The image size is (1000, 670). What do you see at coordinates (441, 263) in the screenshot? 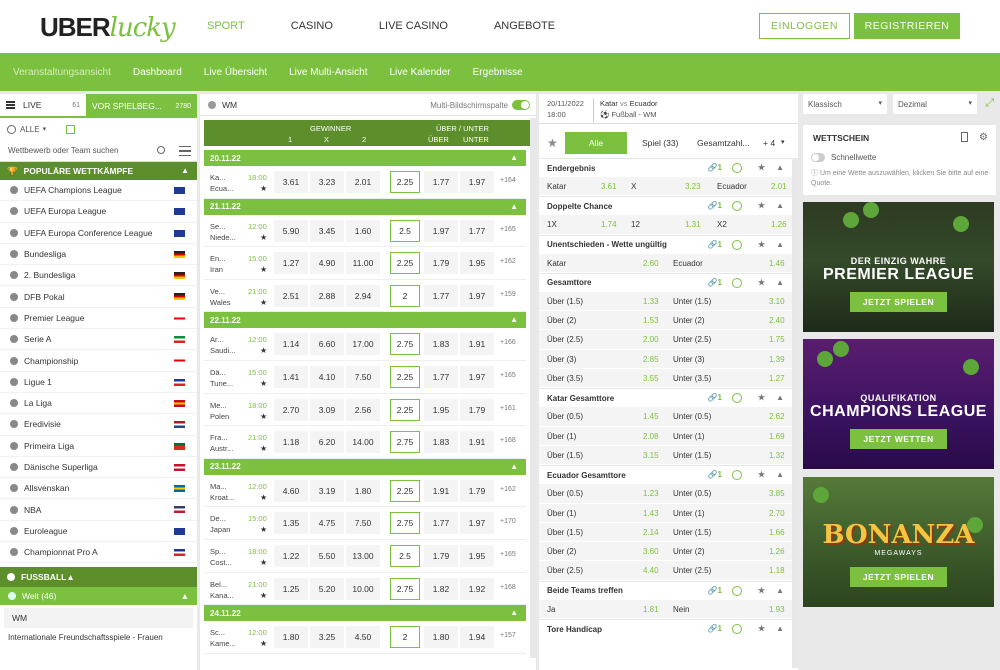
I see `odd-over: 1.79` at bounding box center [441, 263].